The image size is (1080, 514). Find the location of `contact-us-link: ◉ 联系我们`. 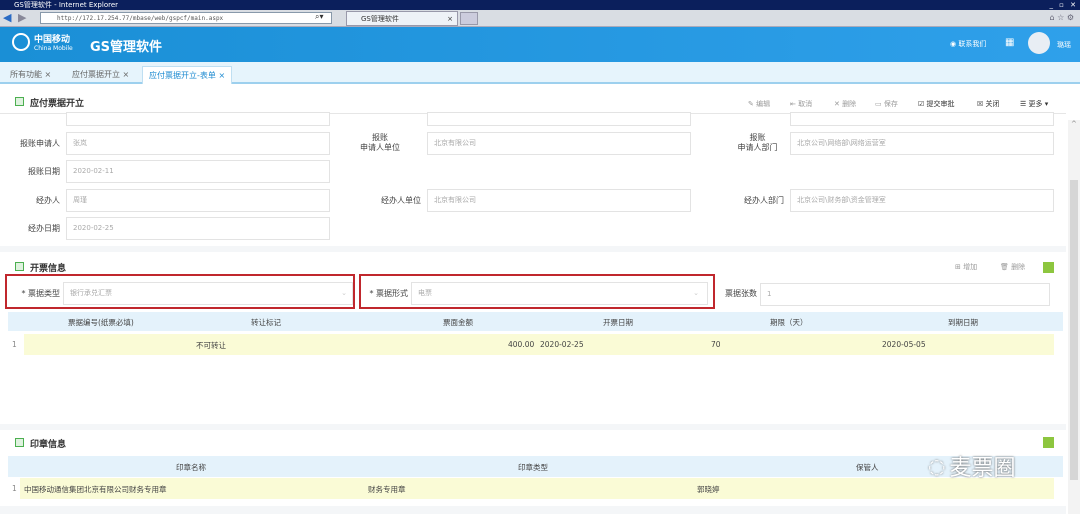

contact-us-link: ◉ 联系我们 is located at coordinates (968, 44).